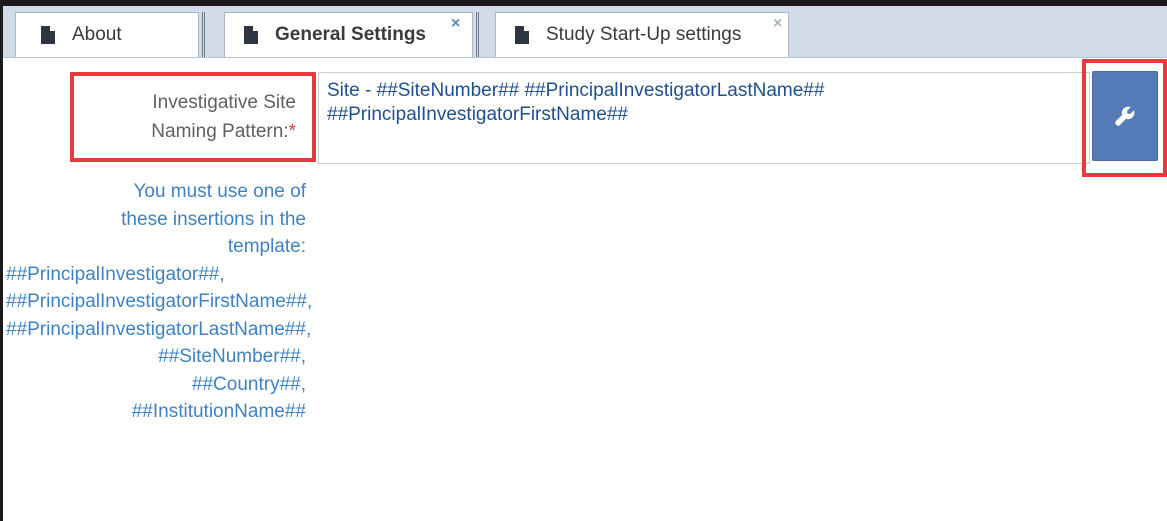 This screenshot has width=1167, height=521. I want to click on tab-label: General Settings, so click(350, 34).